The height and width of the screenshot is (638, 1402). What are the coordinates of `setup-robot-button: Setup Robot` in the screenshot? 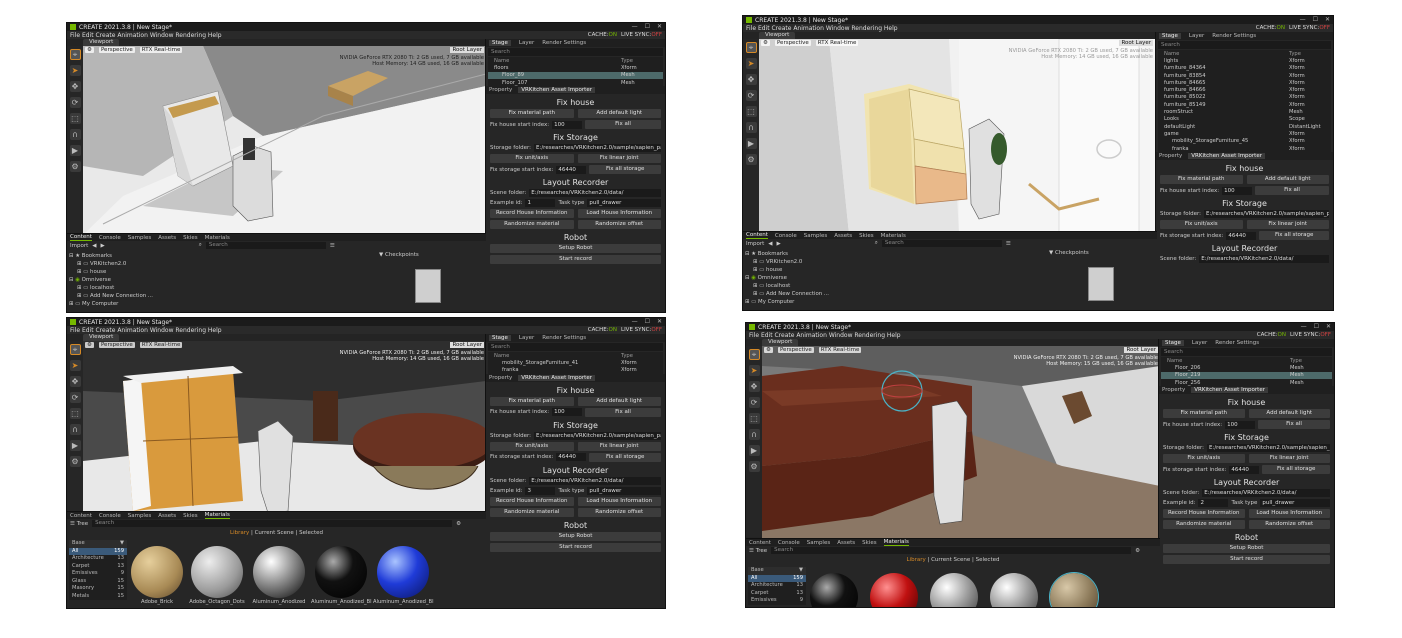 It's located at (1246, 549).